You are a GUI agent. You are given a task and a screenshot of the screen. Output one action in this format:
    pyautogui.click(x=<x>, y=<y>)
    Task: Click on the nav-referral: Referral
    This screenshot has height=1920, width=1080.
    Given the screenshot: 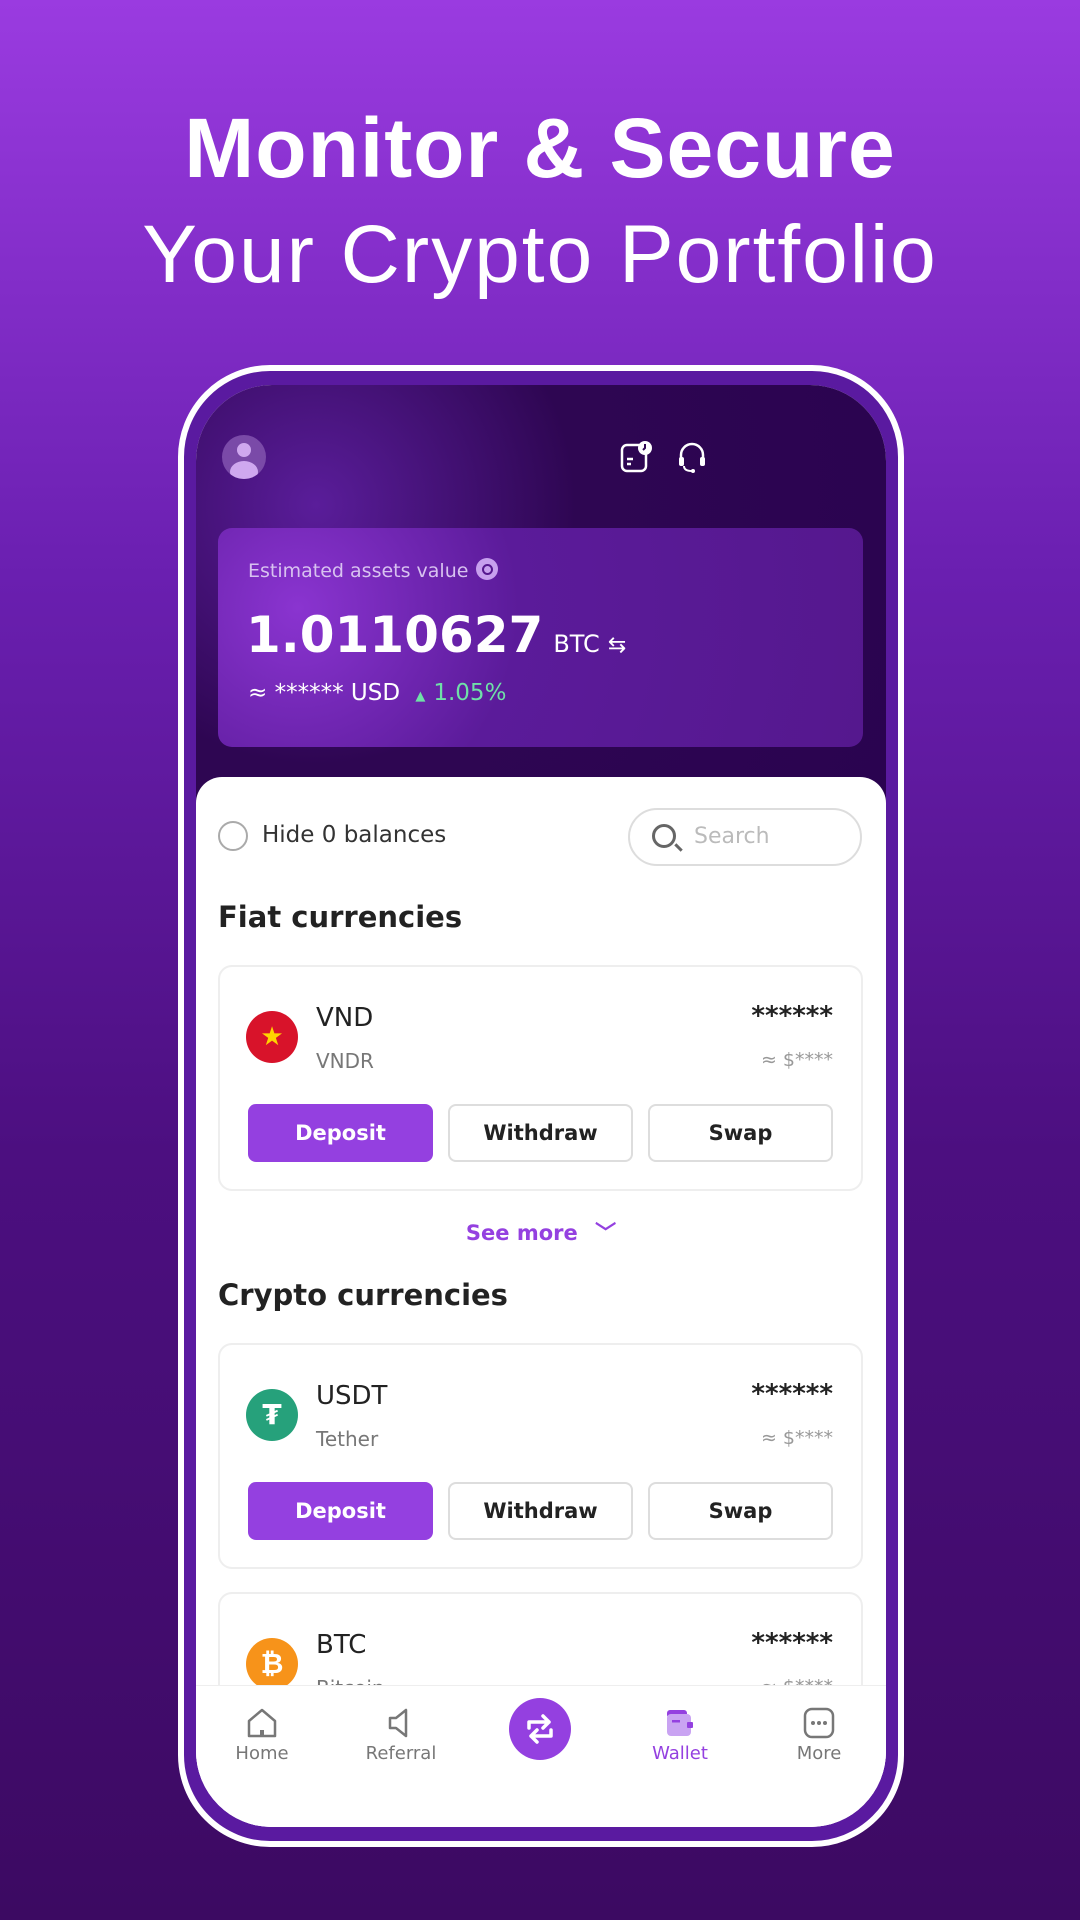 What is the action you would take?
    pyautogui.click(x=401, y=1741)
    